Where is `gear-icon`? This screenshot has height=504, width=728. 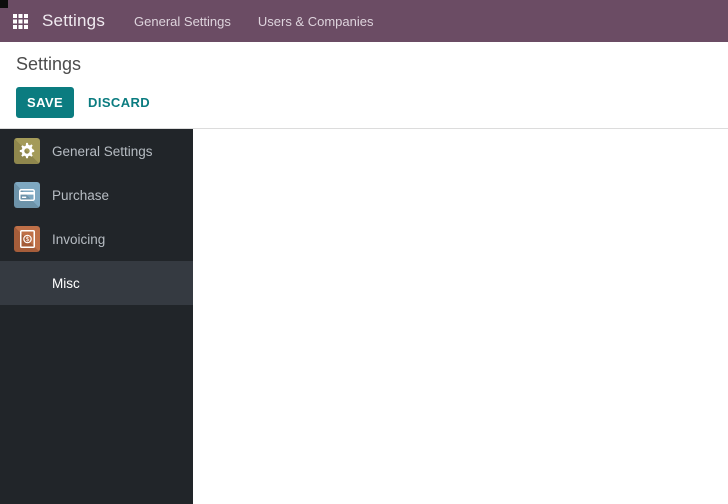 gear-icon is located at coordinates (27, 151).